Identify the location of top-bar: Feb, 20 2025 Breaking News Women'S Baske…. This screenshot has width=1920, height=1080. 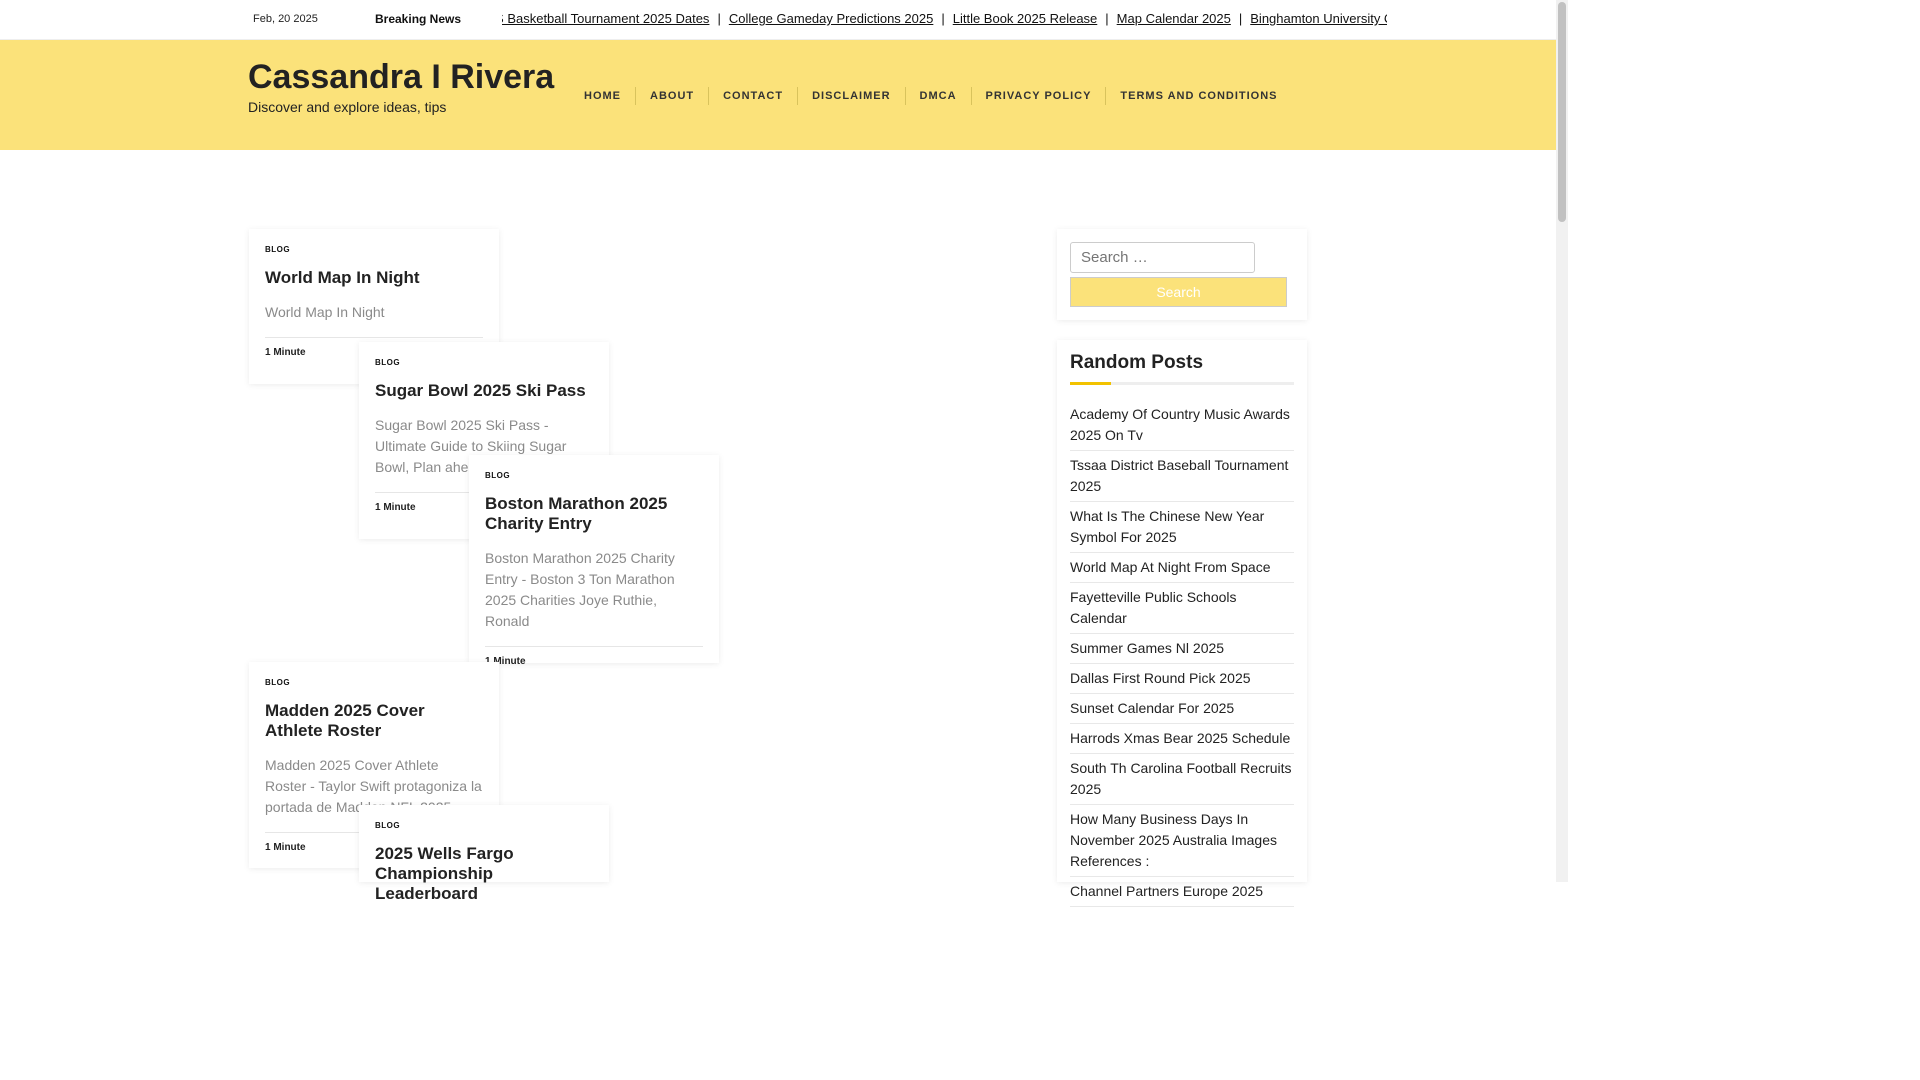
(778, 20).